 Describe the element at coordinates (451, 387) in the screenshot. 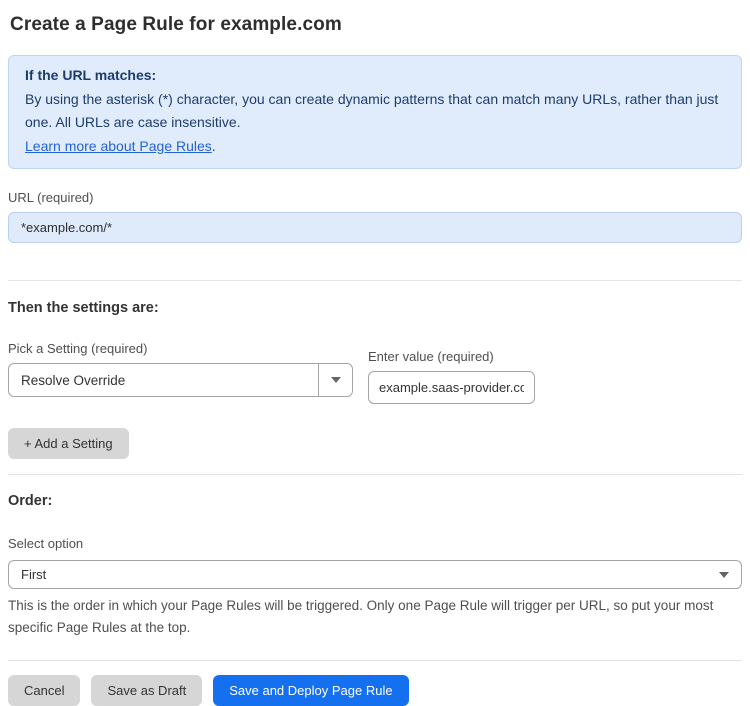

I see `setting-value-input` at that location.